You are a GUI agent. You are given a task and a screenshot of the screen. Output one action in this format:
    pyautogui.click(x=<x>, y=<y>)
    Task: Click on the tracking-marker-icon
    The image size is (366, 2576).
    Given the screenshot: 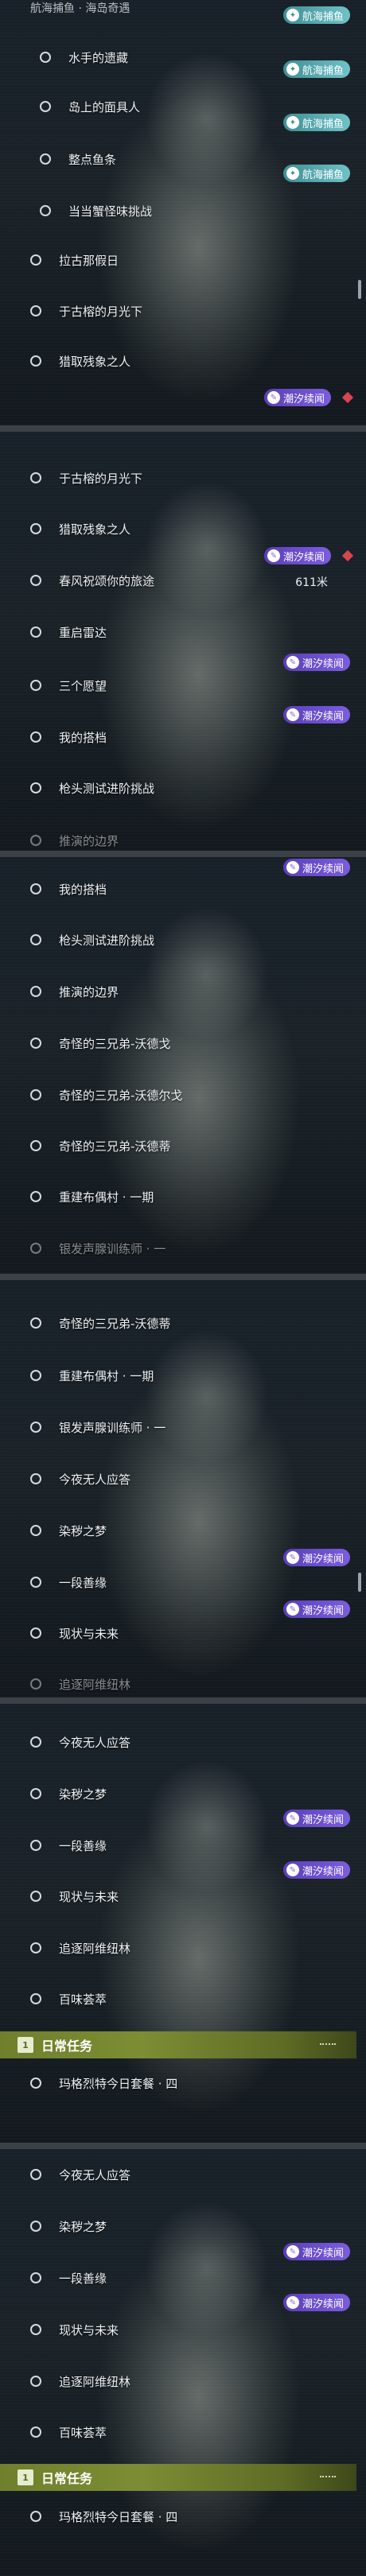 What is the action you would take?
    pyautogui.click(x=347, y=397)
    